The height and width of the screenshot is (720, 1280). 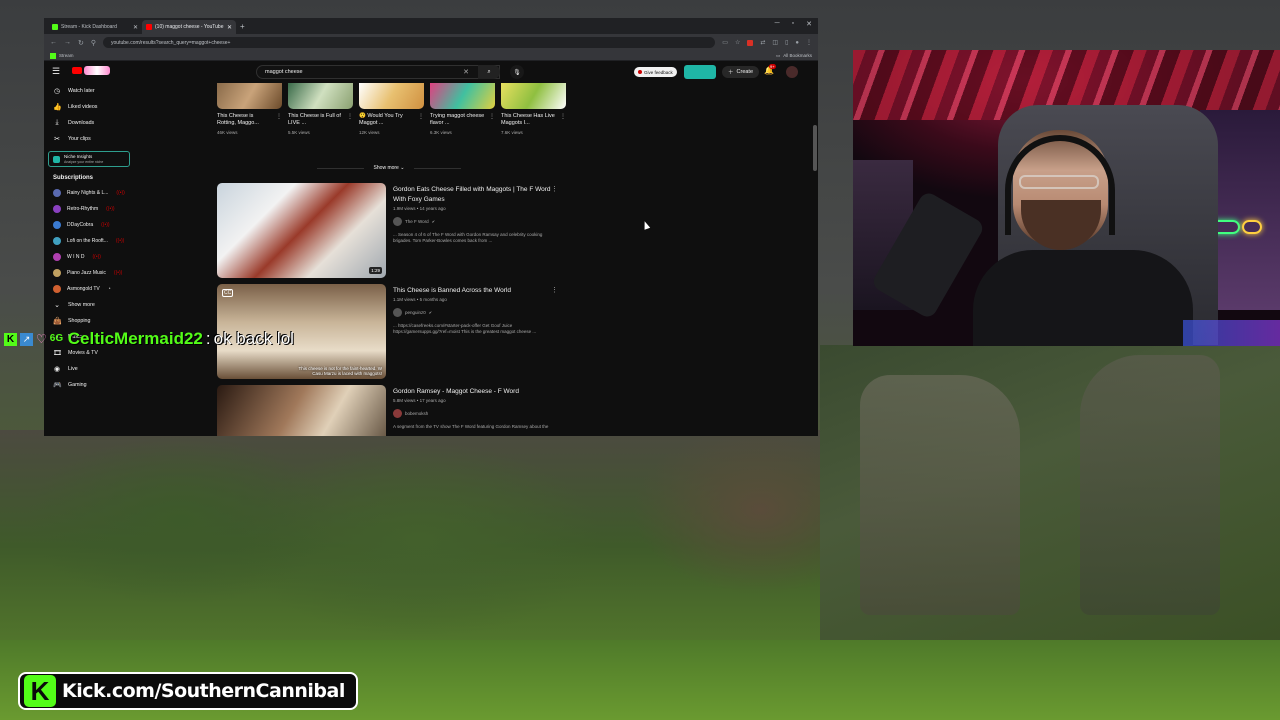 What do you see at coordinates (655, 72) in the screenshot?
I see `give-feedback-button: Give feedback` at bounding box center [655, 72].